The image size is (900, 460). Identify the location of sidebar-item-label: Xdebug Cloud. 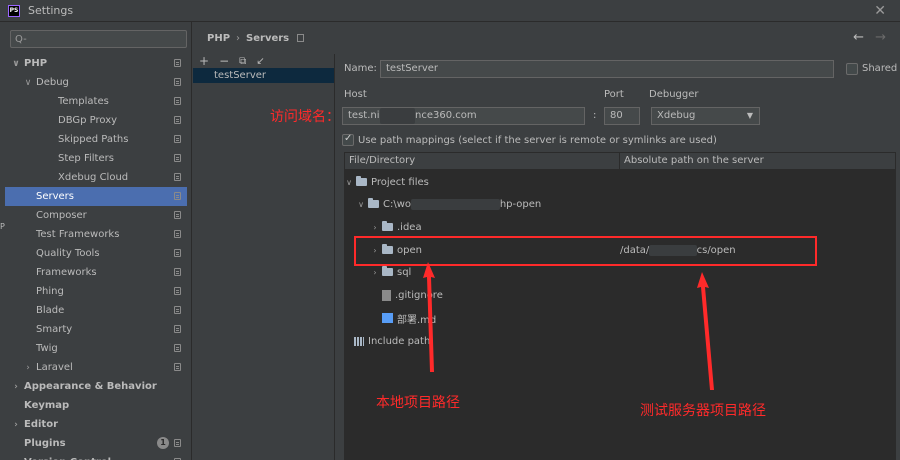
(93, 177).